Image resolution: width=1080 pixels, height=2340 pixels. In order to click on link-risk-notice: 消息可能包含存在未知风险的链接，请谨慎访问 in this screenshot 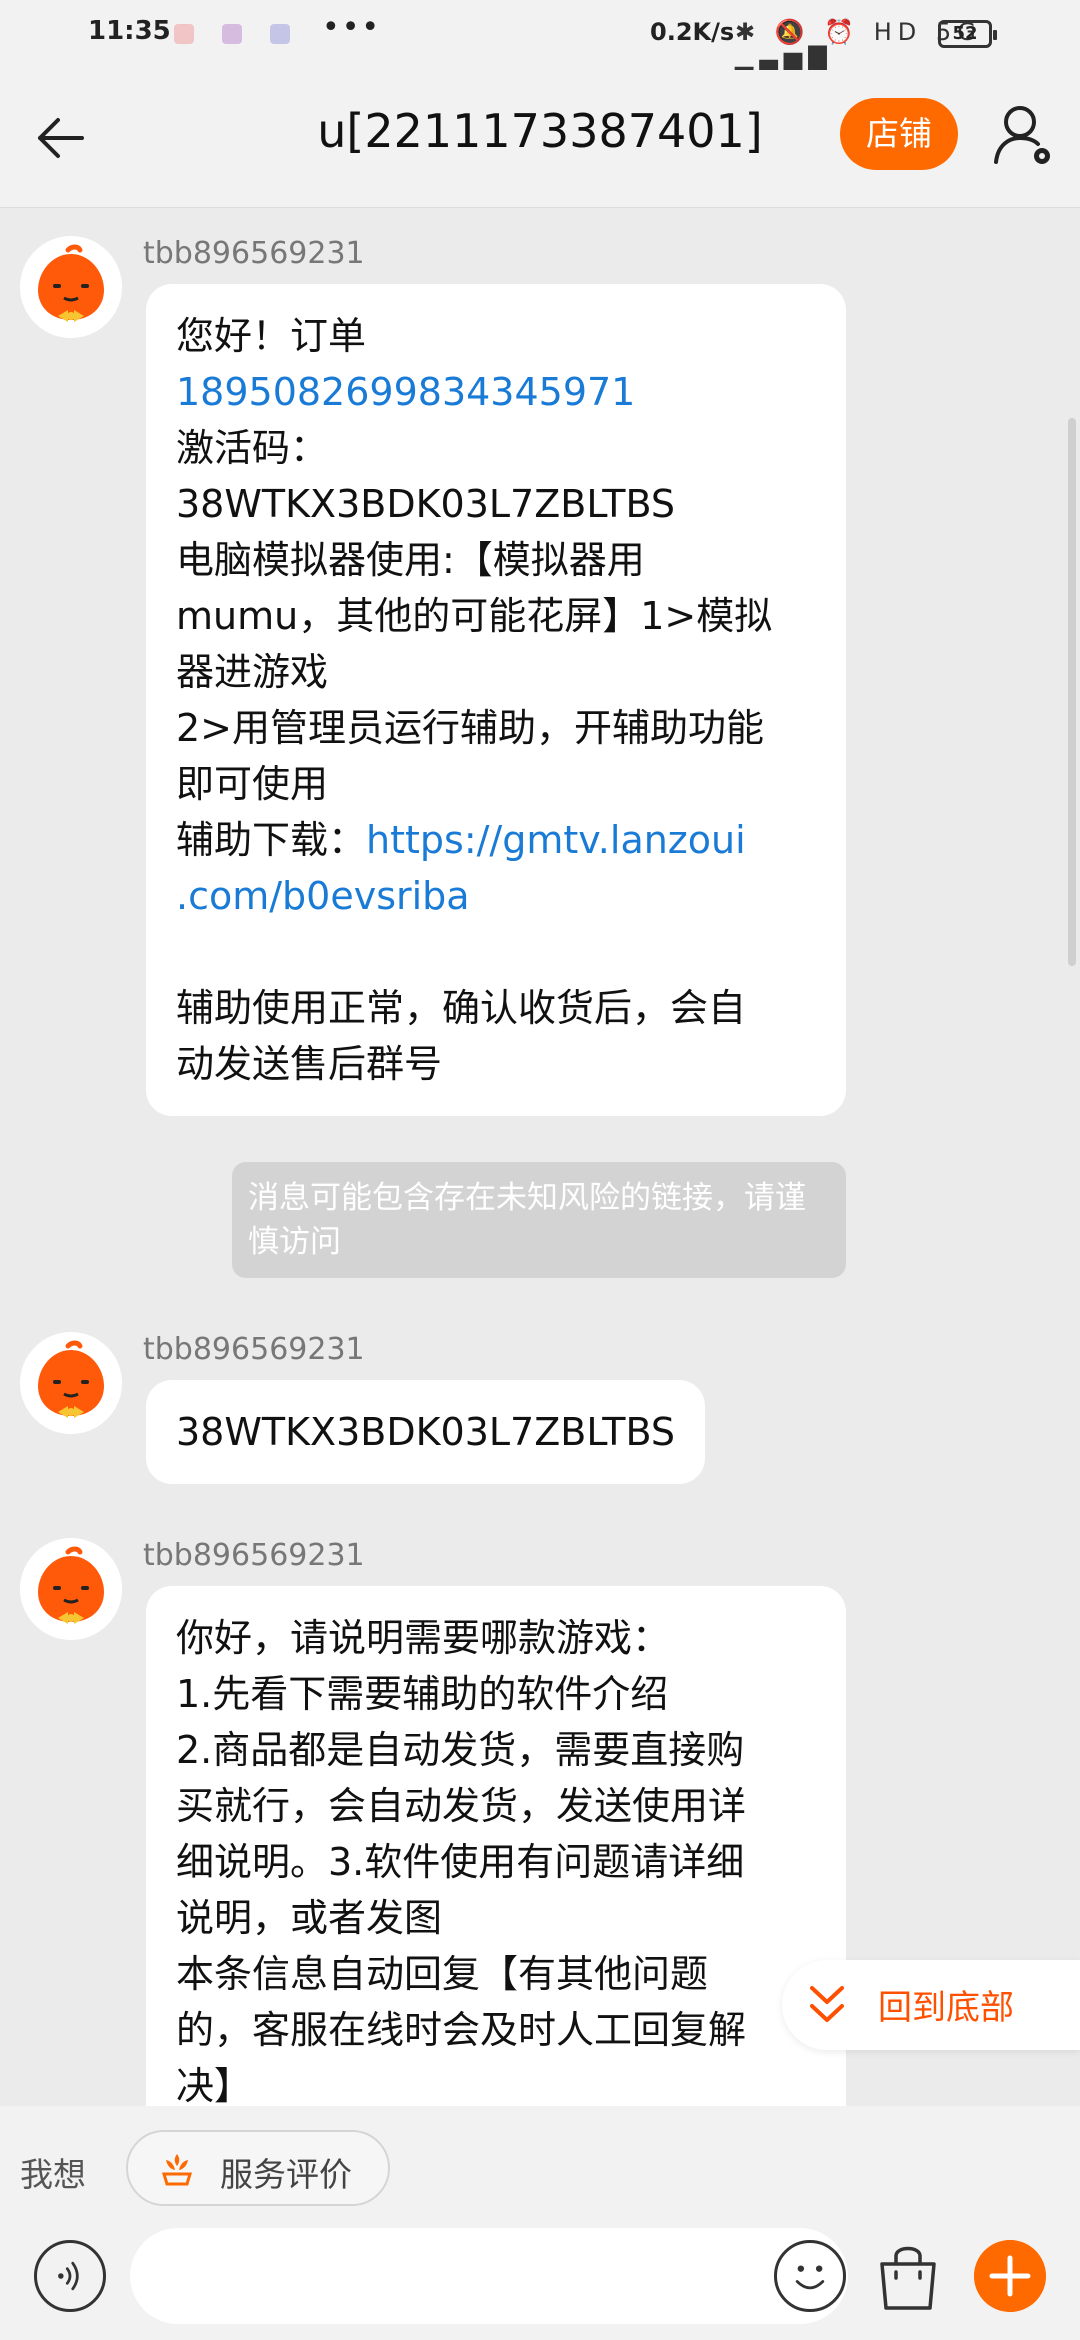, I will do `click(539, 1220)`.